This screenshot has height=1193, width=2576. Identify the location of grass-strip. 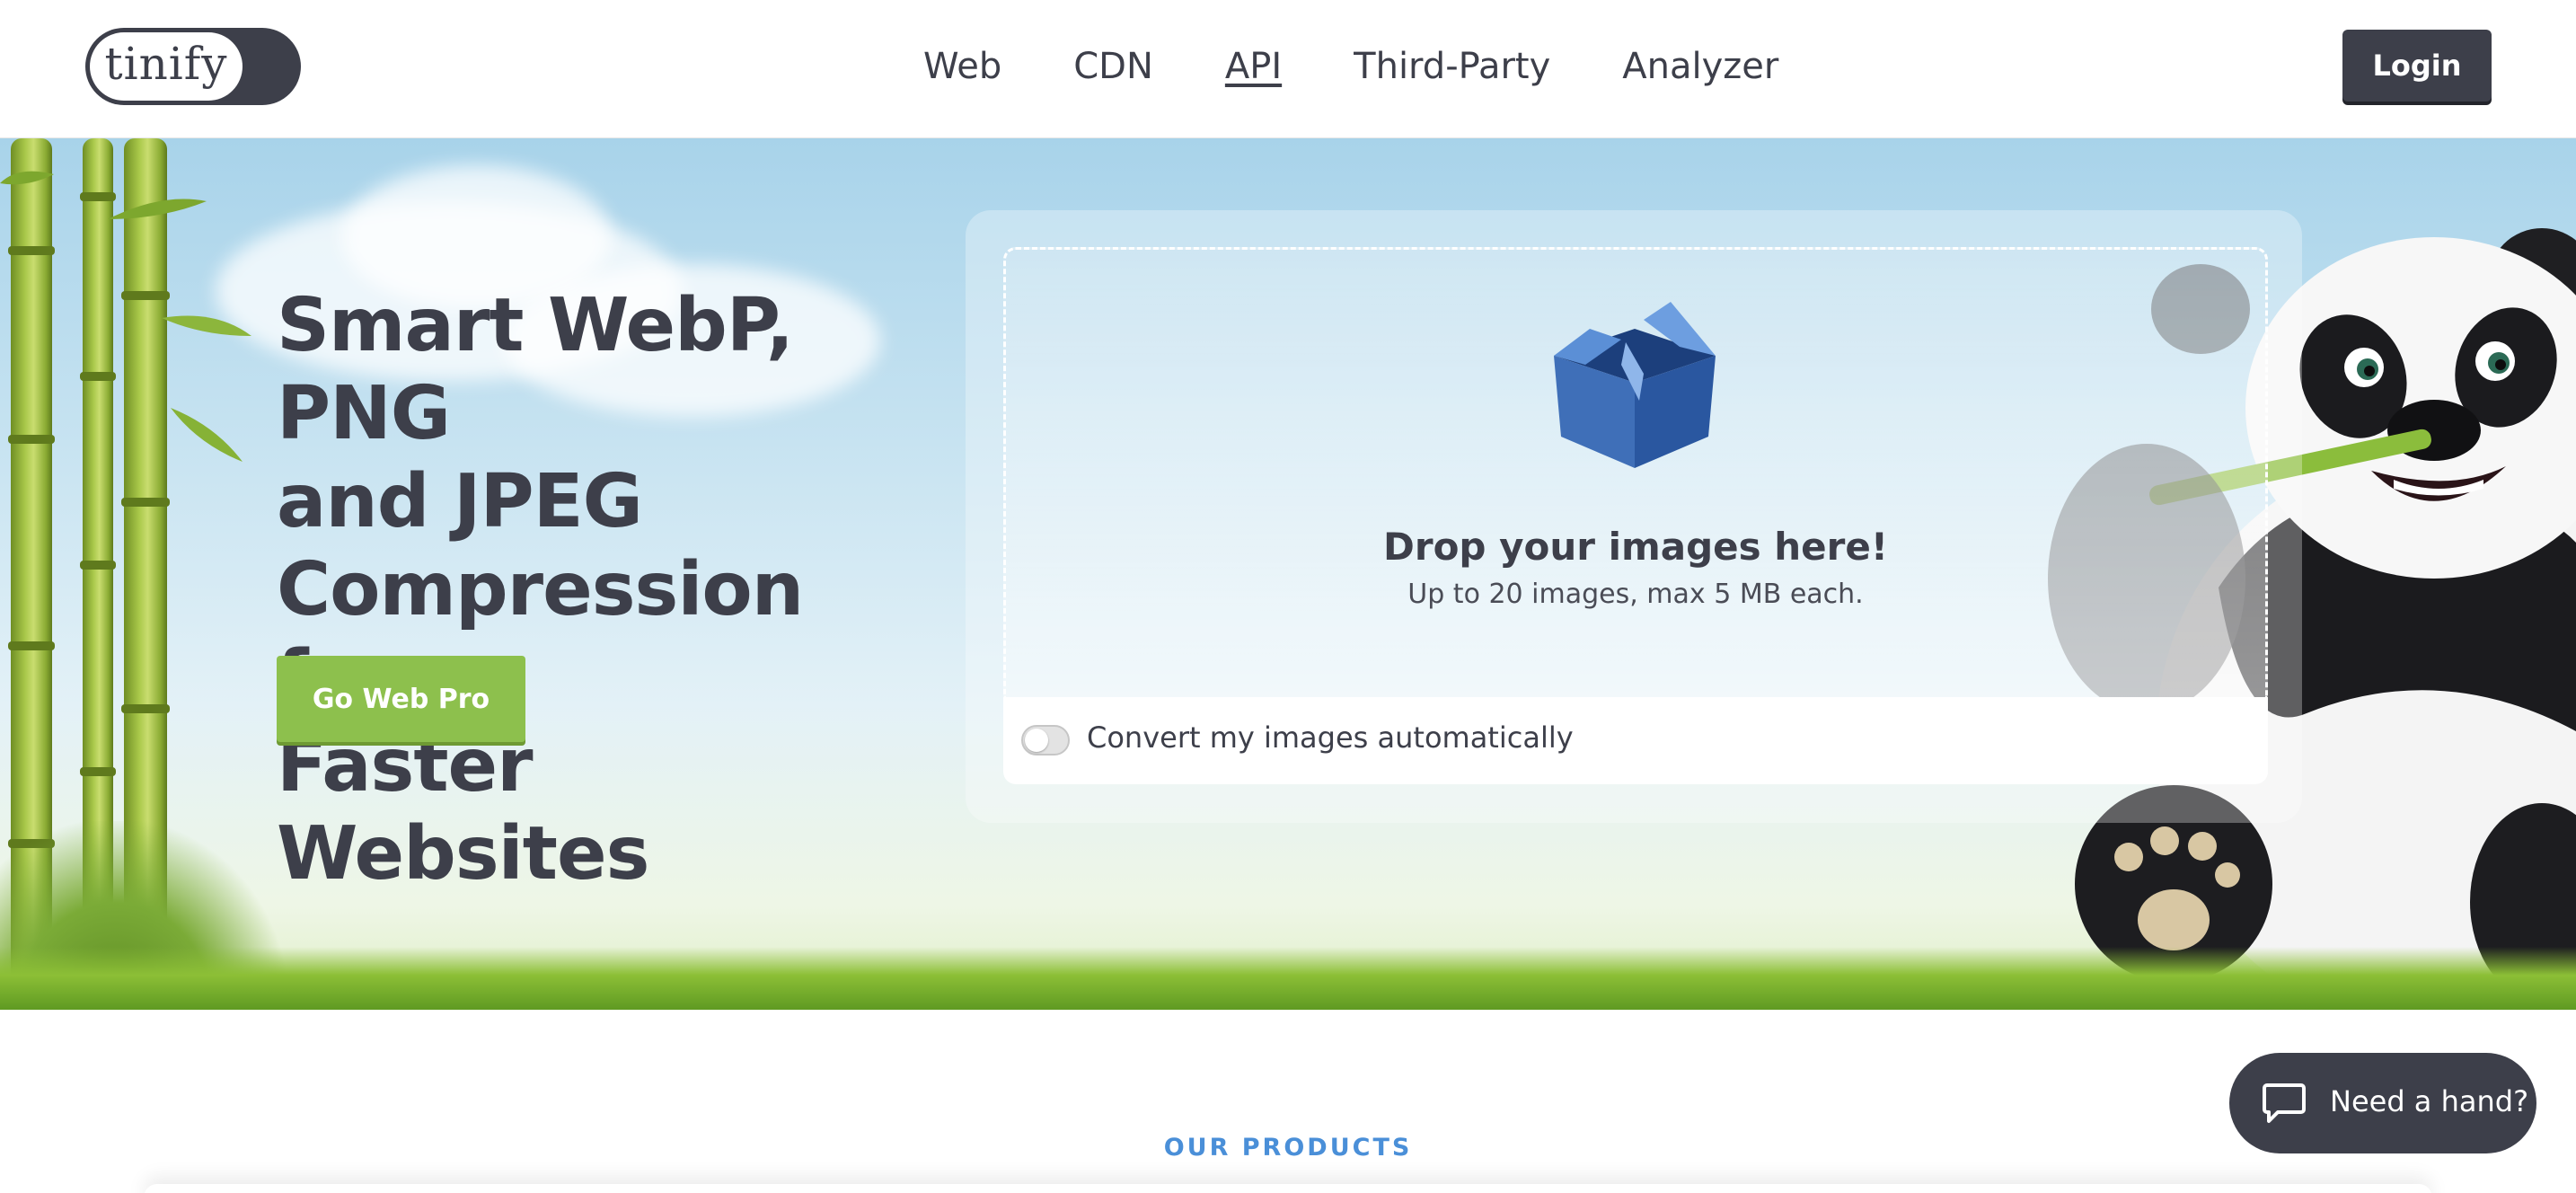
(1288, 979).